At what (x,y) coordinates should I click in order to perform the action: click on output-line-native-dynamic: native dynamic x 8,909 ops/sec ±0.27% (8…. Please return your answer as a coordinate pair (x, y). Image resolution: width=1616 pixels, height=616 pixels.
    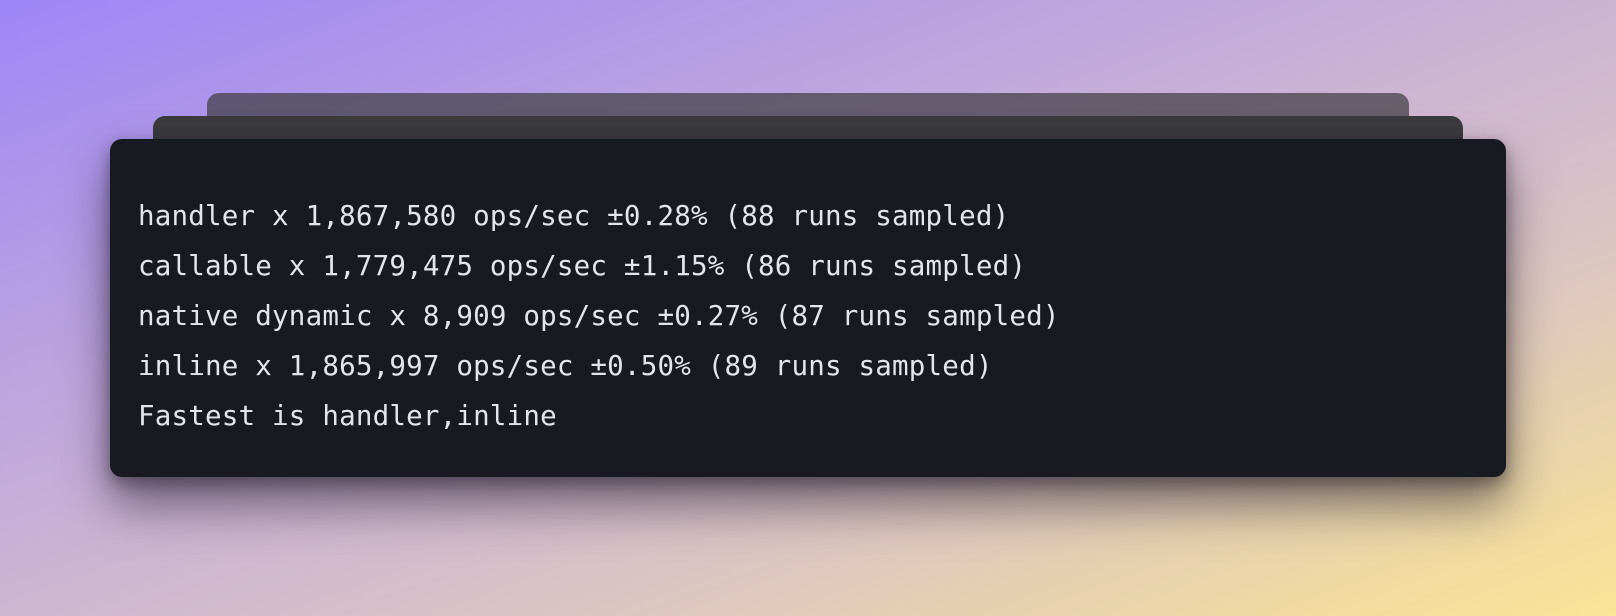
    Looking at the image, I should click on (599, 316).